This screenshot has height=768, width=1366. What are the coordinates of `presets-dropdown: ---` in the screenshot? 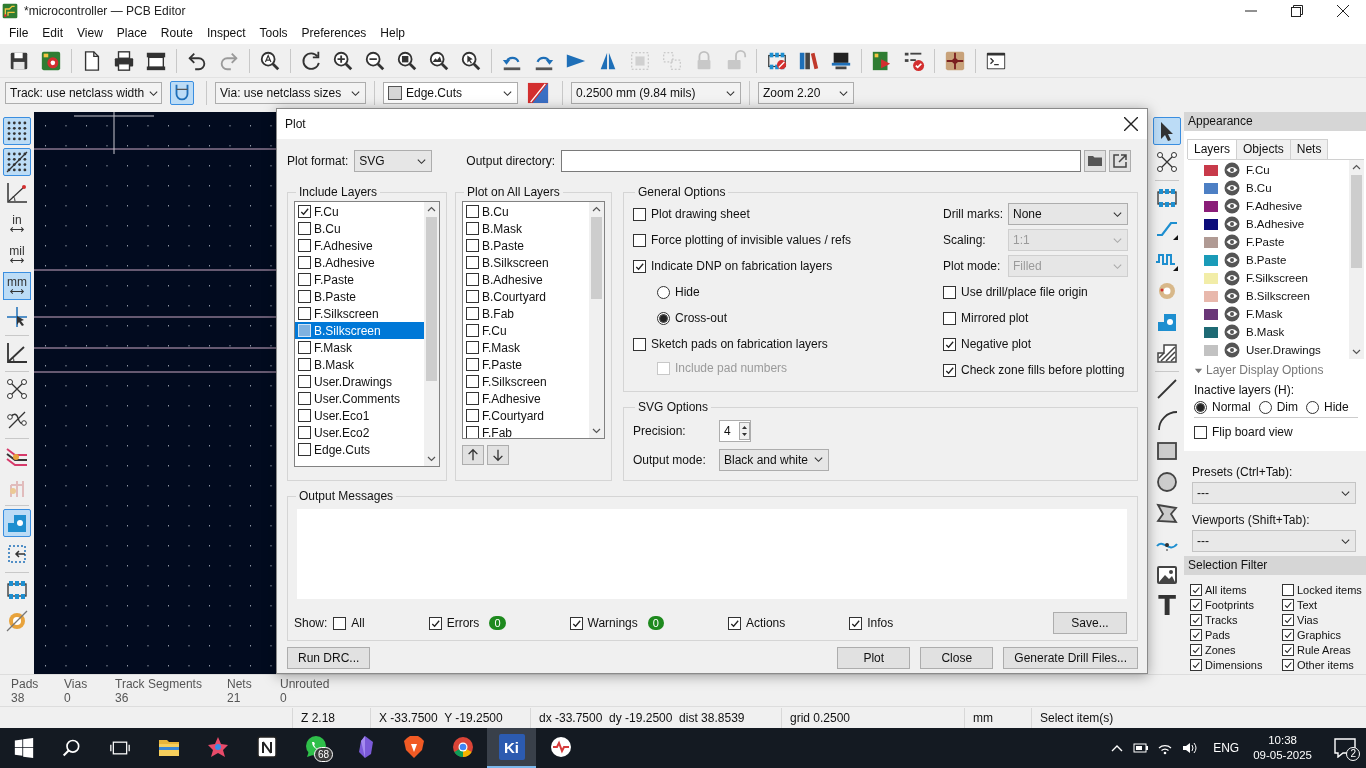 It's located at (1274, 493).